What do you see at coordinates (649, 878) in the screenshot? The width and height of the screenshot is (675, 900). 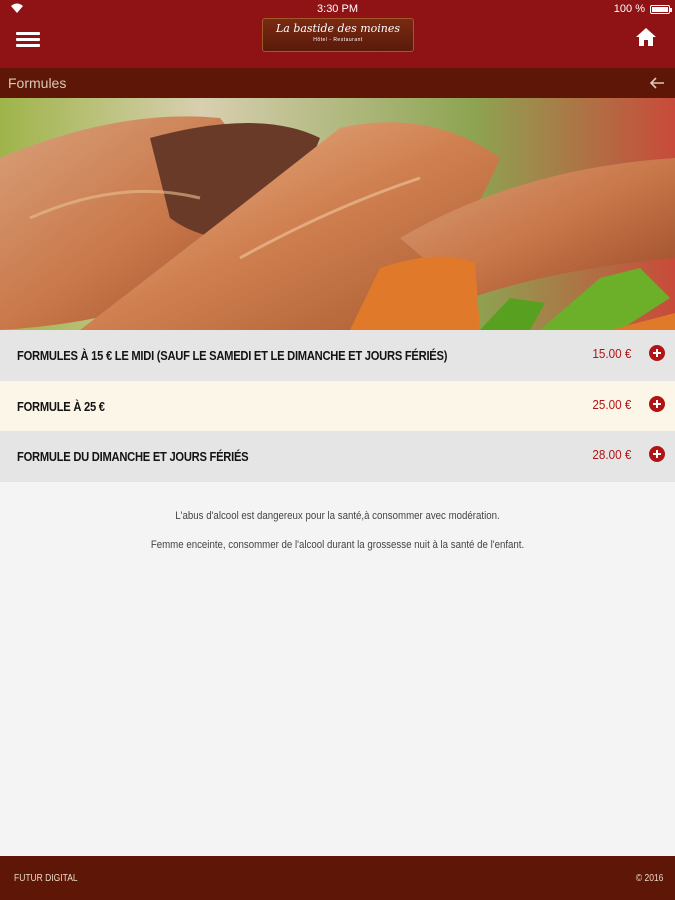 I see `footer-copyright: © 2016` at bounding box center [649, 878].